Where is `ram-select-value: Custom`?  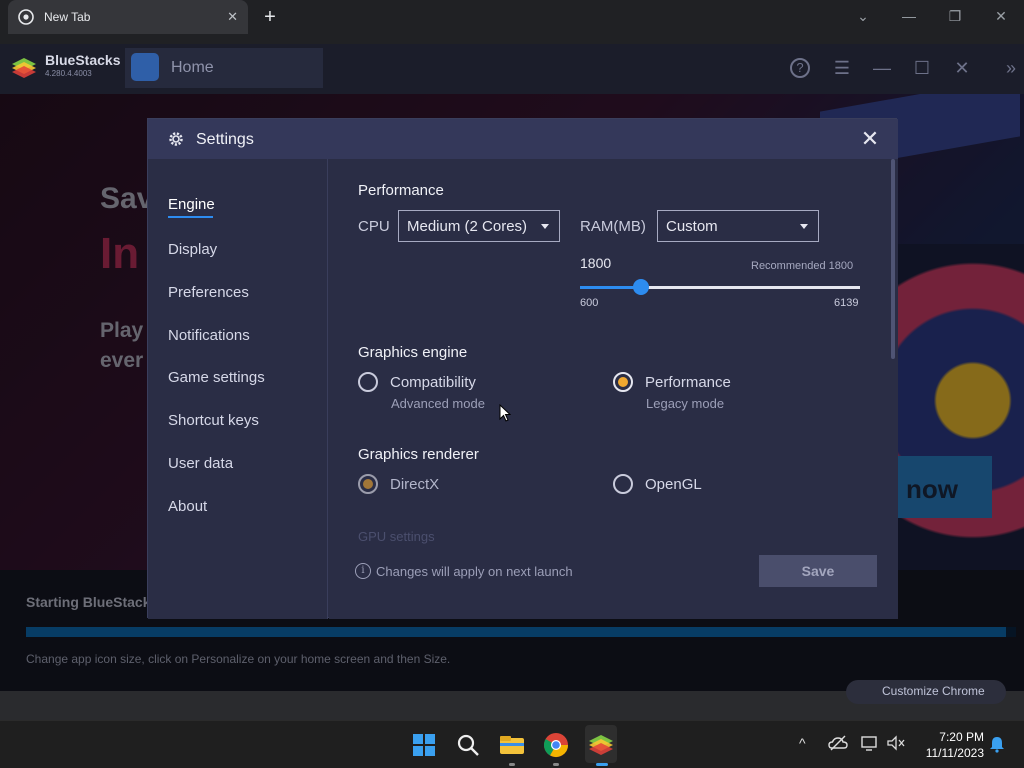
ram-select-value: Custom is located at coordinates (692, 226).